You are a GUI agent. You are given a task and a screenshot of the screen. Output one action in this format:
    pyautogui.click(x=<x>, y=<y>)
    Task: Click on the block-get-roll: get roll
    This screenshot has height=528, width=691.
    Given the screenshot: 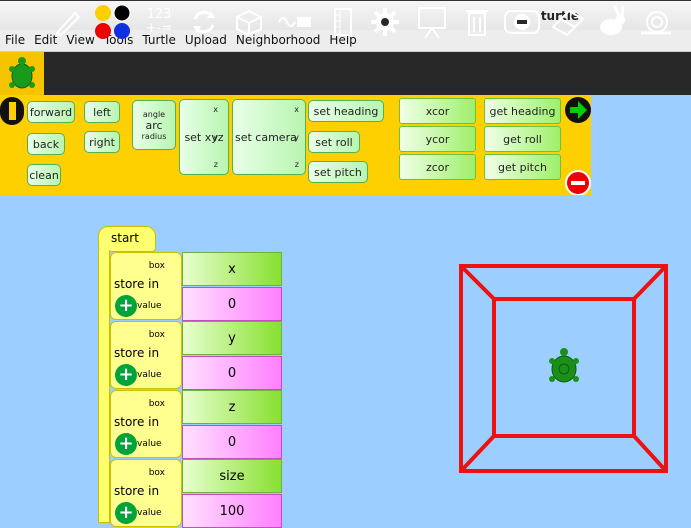 What is the action you would take?
    pyautogui.click(x=522, y=139)
    